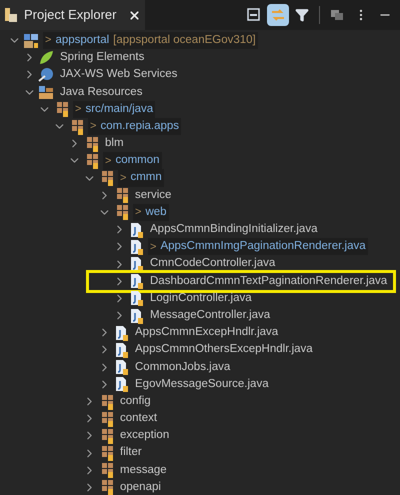 The image size is (400, 495). What do you see at coordinates (213, 264) in the screenshot?
I see `tree-item-label: CmnCodeController.java` at bounding box center [213, 264].